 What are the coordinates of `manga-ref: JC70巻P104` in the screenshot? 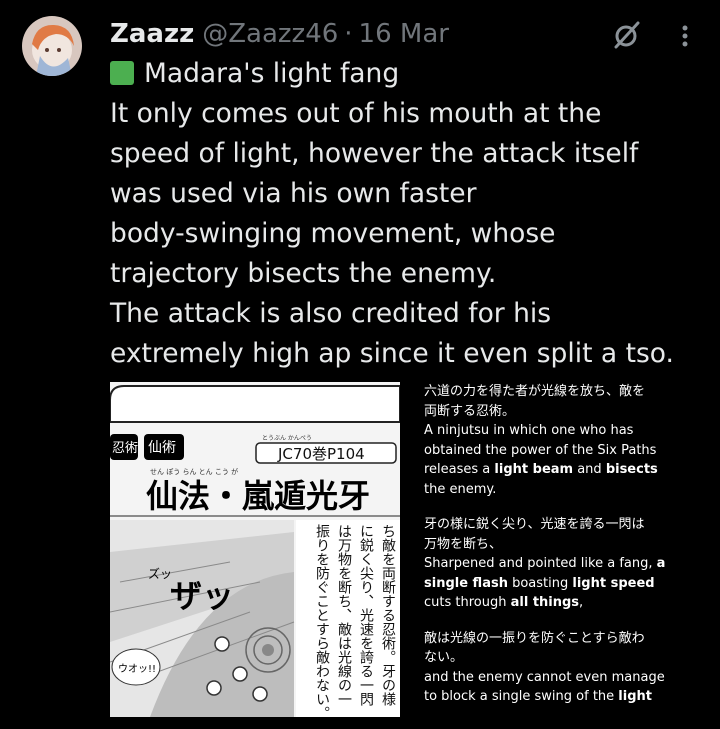 It's located at (321, 454).